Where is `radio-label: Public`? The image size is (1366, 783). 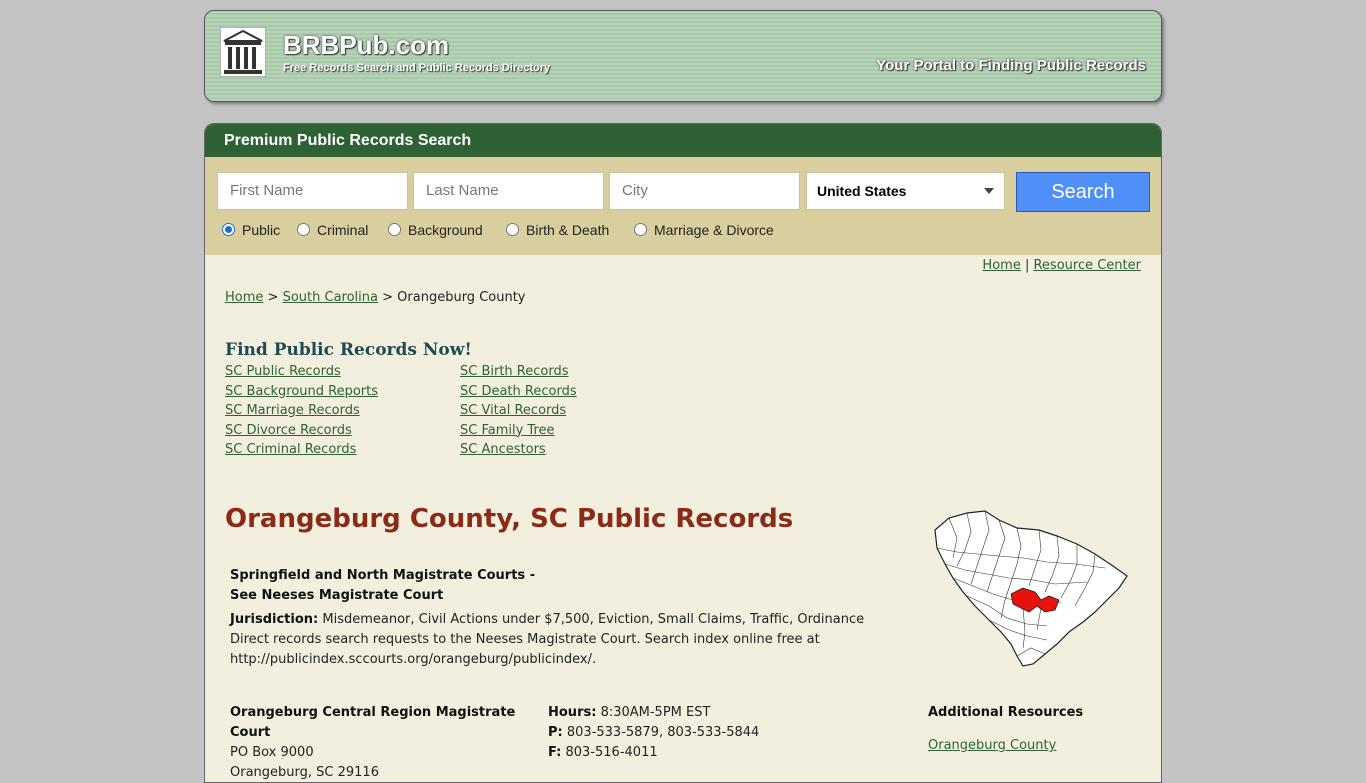
radio-label: Public is located at coordinates (261, 230).